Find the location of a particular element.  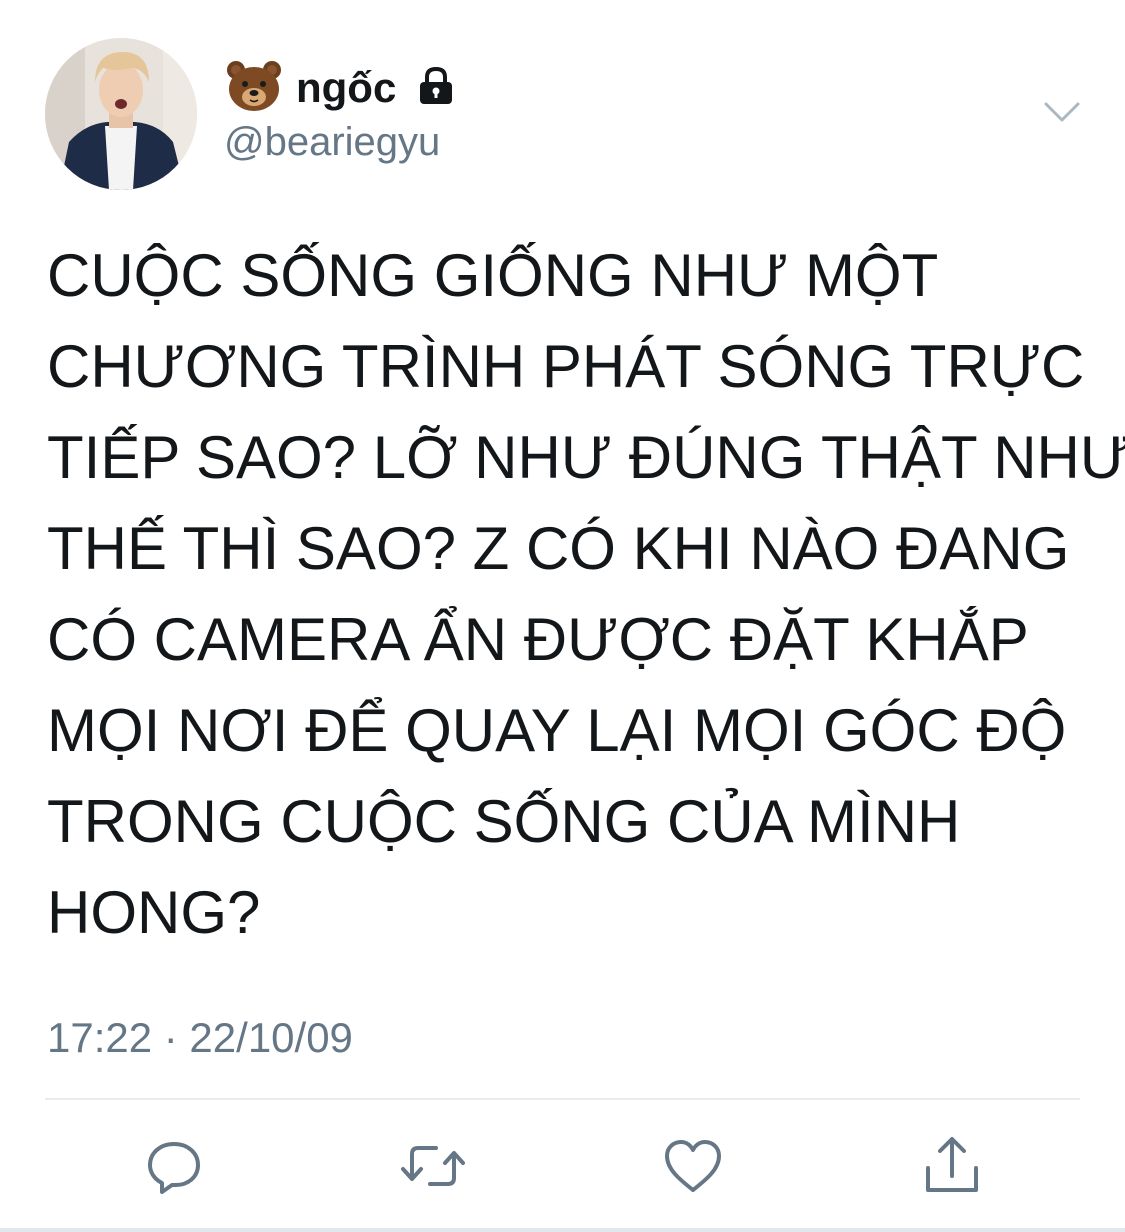

tweet-text-line: HONG? is located at coordinates (154, 912).